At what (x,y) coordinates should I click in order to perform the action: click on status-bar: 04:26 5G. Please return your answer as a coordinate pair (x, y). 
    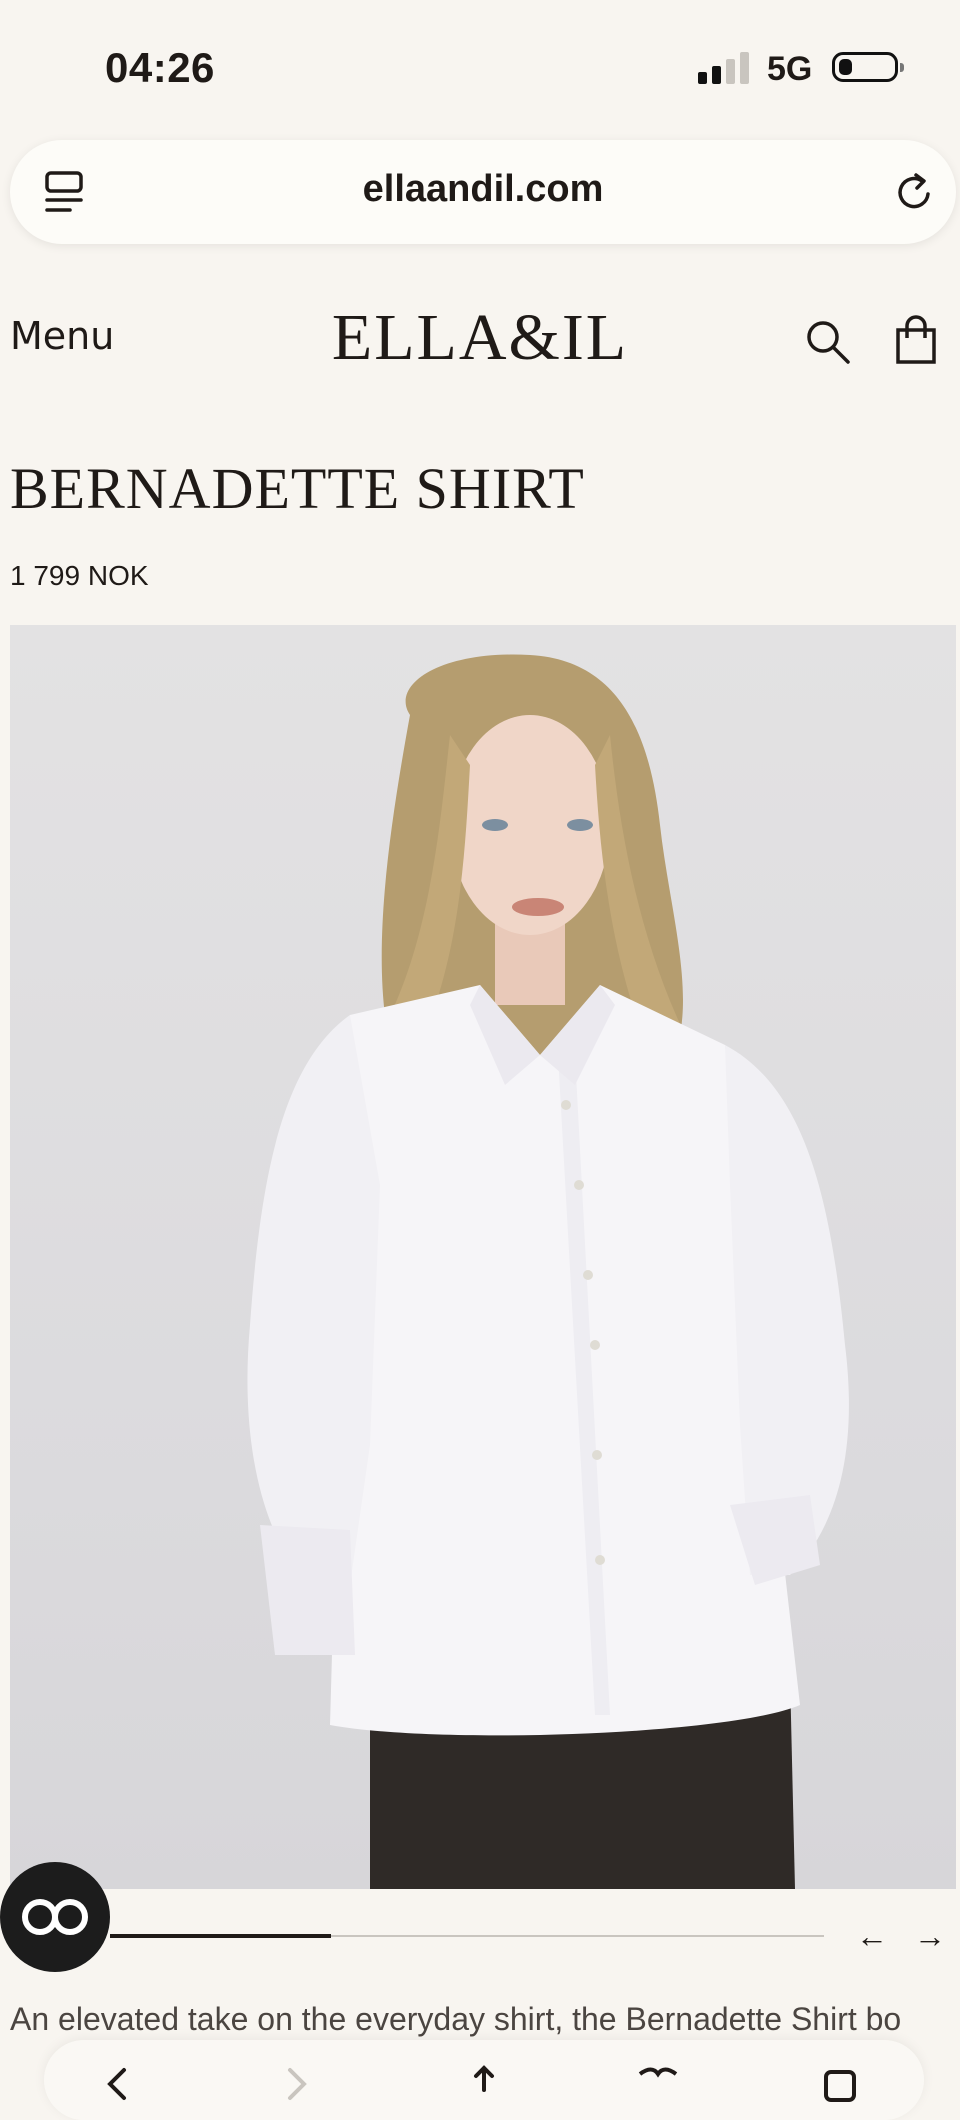
    Looking at the image, I should click on (480, 65).